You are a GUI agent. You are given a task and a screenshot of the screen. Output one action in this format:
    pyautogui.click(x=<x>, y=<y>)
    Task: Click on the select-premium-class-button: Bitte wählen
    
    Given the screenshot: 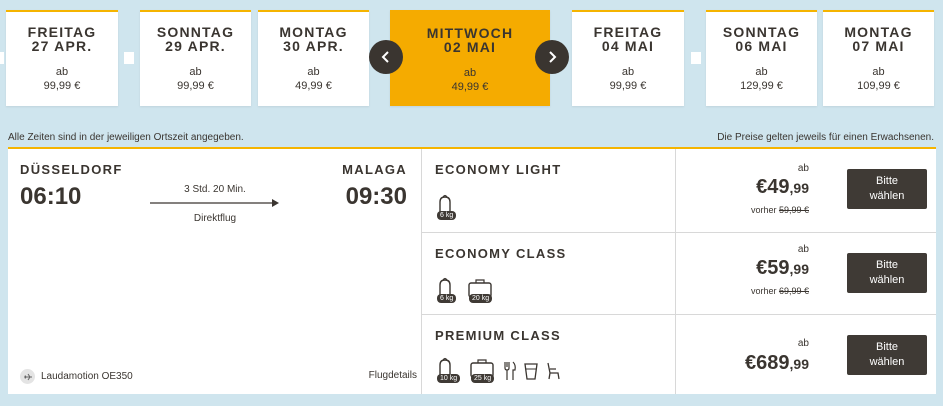 What is the action you would take?
    pyautogui.click(x=887, y=355)
    